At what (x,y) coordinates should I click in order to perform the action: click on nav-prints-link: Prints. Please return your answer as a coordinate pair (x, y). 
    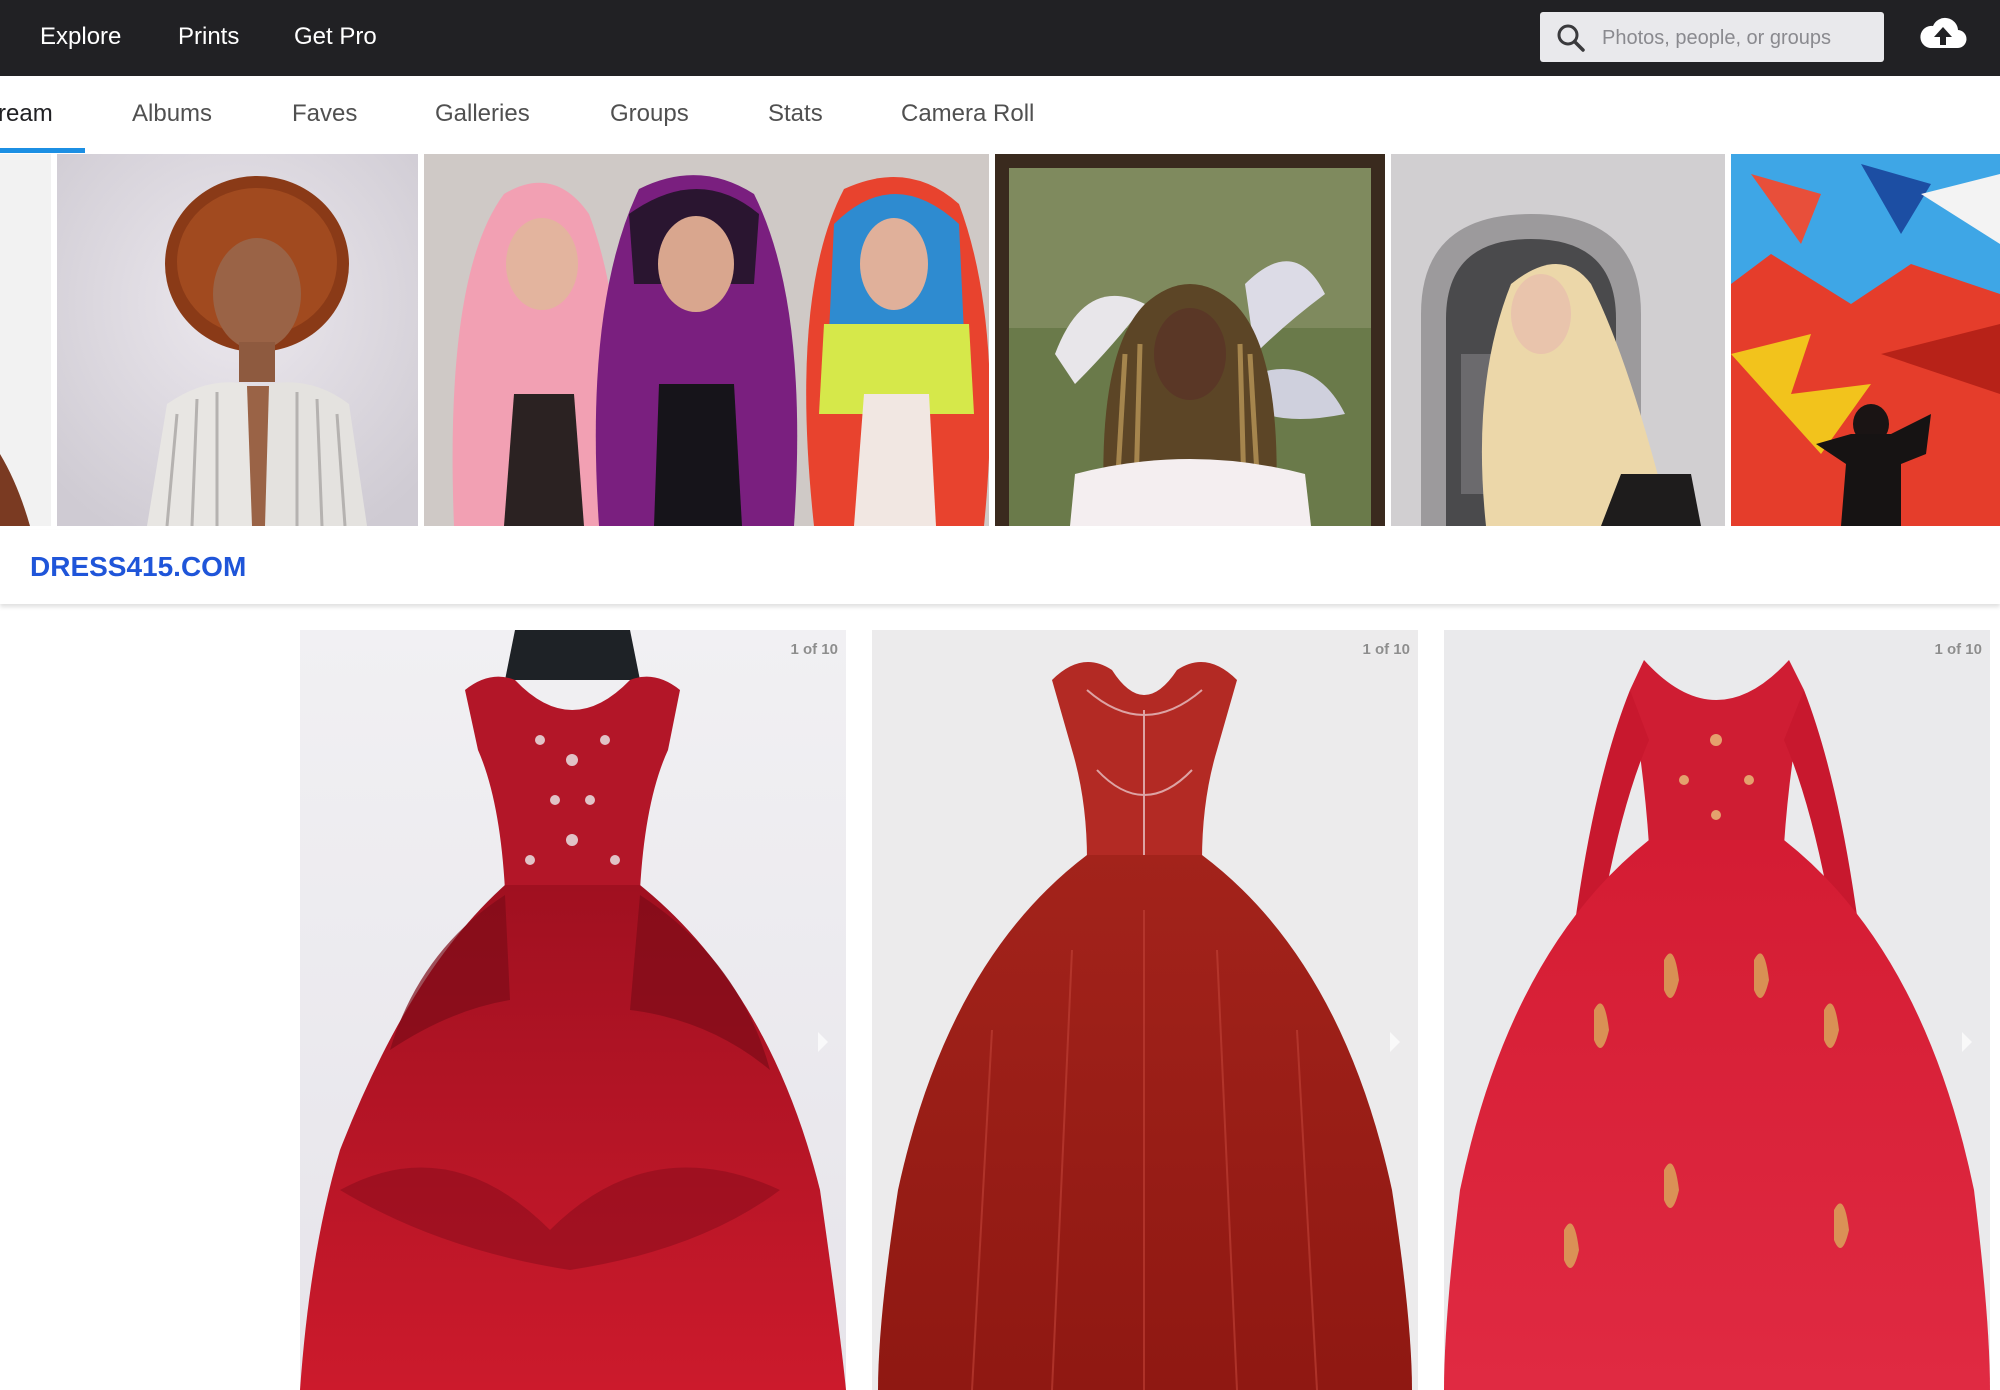
    Looking at the image, I should click on (208, 38).